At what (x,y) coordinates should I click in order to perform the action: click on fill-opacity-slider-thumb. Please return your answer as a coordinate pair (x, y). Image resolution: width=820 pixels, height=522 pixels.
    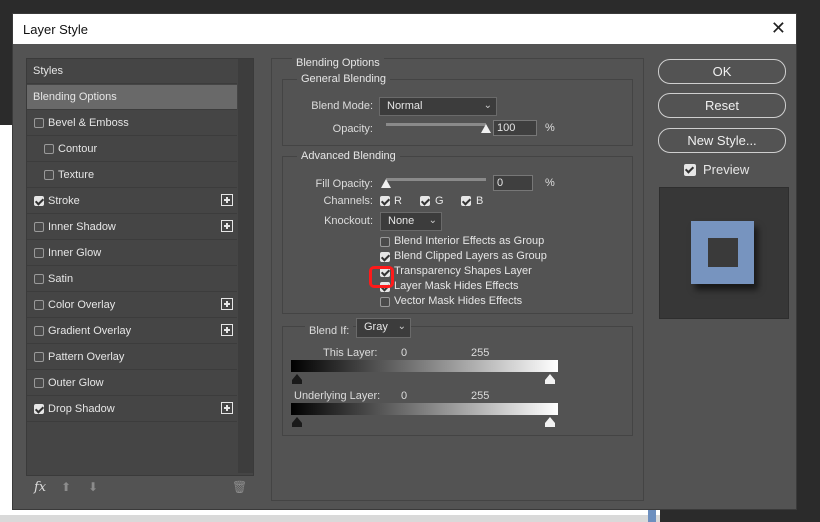
    Looking at the image, I should click on (386, 183).